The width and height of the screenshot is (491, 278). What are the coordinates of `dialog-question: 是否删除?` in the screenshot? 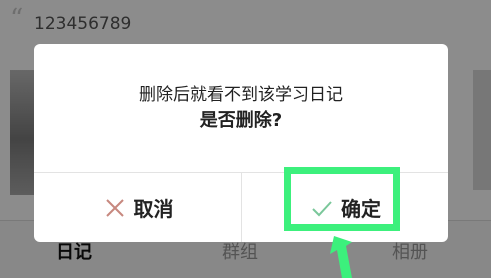 It's located at (241, 120).